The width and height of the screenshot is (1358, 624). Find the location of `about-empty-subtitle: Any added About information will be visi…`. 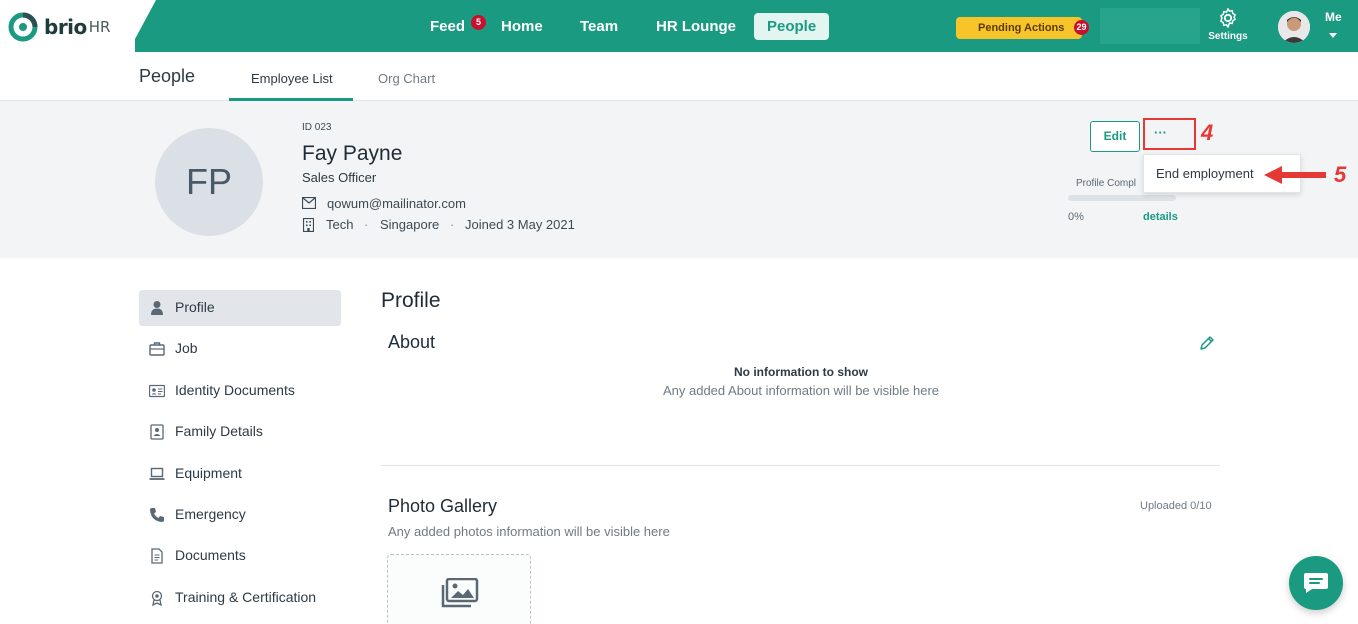

about-empty-subtitle: Any added About information will be visi… is located at coordinates (801, 390).